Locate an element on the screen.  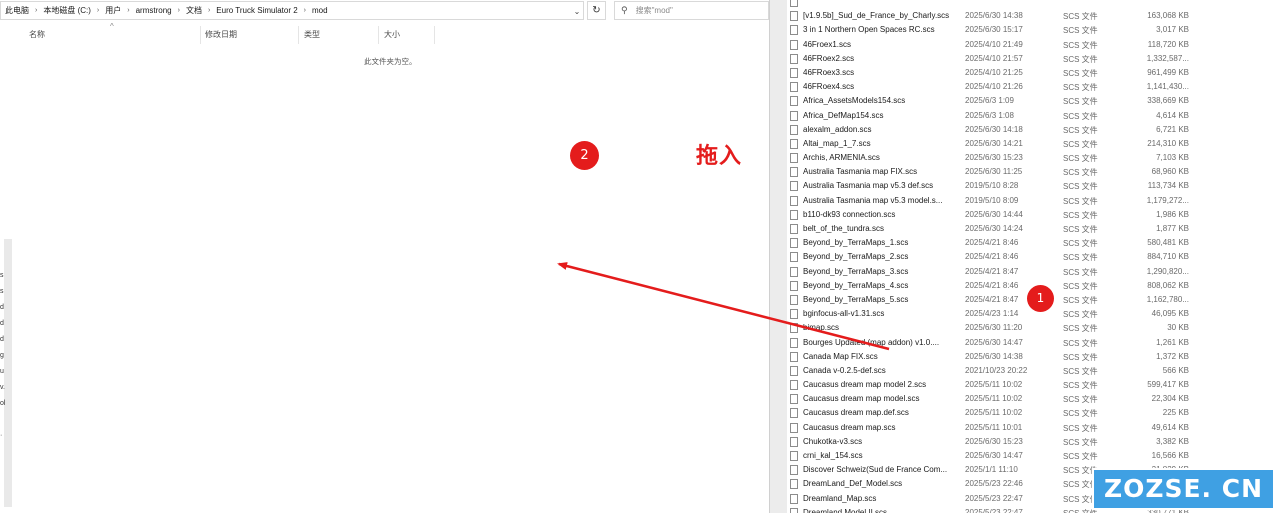
file-name: Africa_AssetsModels154.scs is located at coordinates (854, 101).